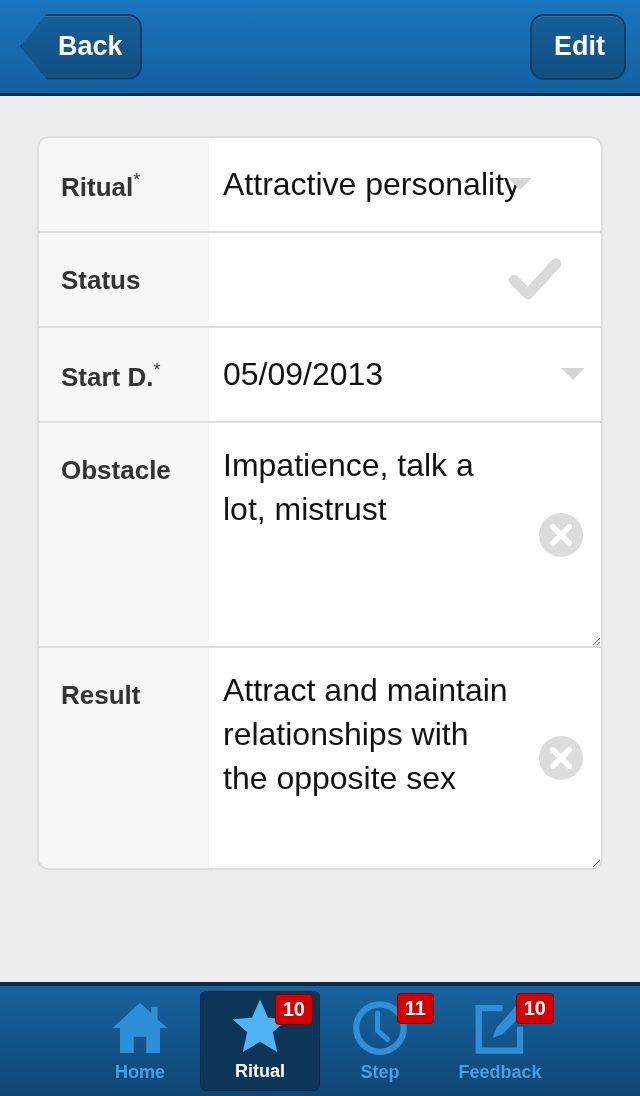 The width and height of the screenshot is (640, 1096). What do you see at coordinates (500, 1041) in the screenshot?
I see `nav-tab: Feedback 10` at bounding box center [500, 1041].